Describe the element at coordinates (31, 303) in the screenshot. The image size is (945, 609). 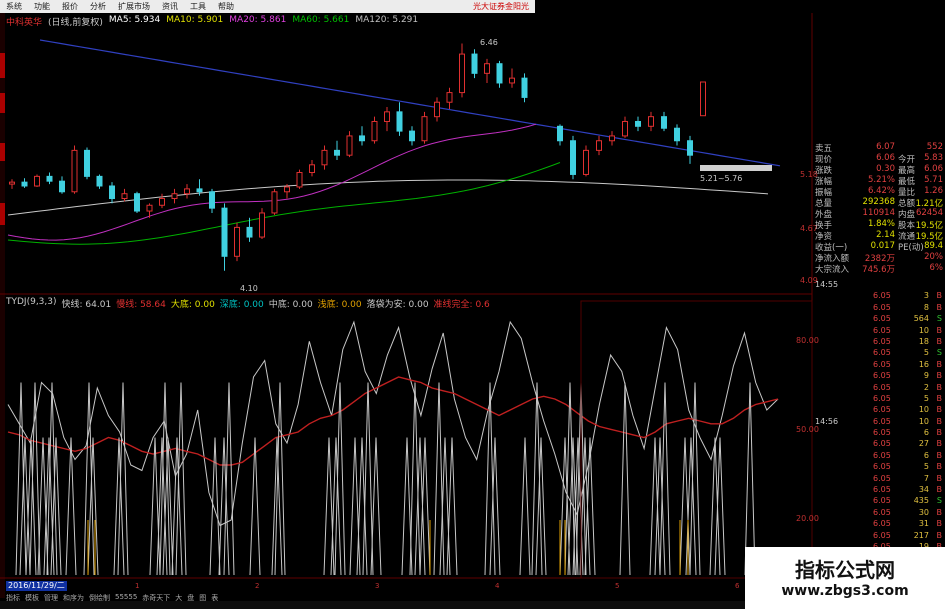
I see `indicator-name: TYDJ(9,3,3)` at that location.